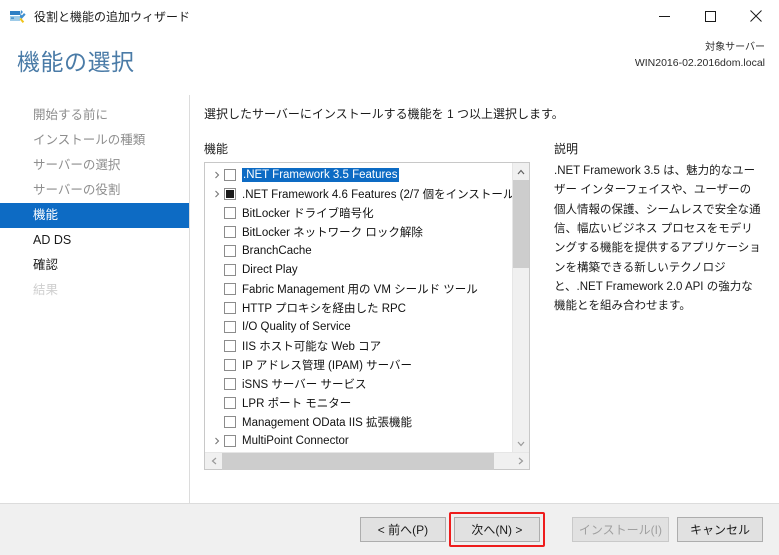 The image size is (779, 555). I want to click on title-bar: 役割と機能の追加ウィザード, so click(389, 16).